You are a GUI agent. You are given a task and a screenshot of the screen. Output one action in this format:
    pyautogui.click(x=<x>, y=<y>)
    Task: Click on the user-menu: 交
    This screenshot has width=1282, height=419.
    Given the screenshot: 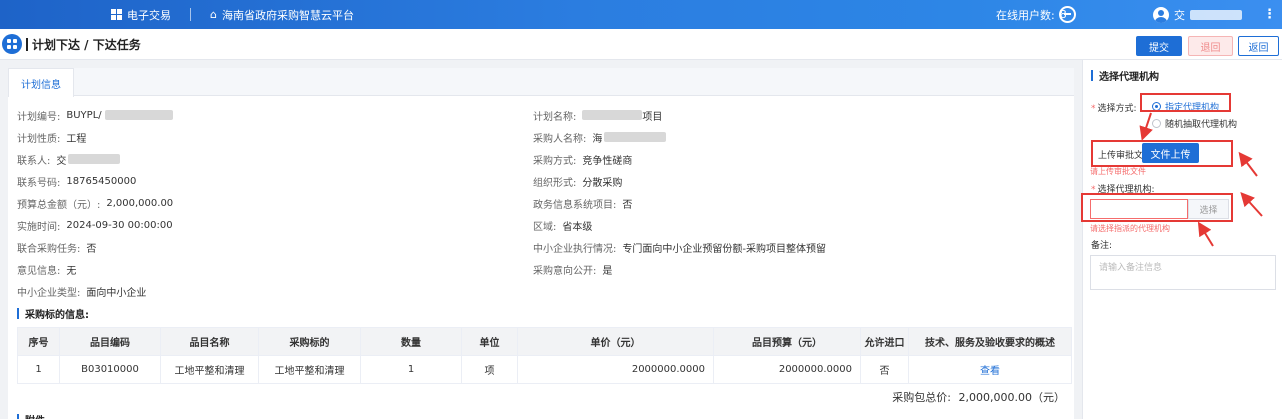 What is the action you would take?
    pyautogui.click(x=1197, y=14)
    